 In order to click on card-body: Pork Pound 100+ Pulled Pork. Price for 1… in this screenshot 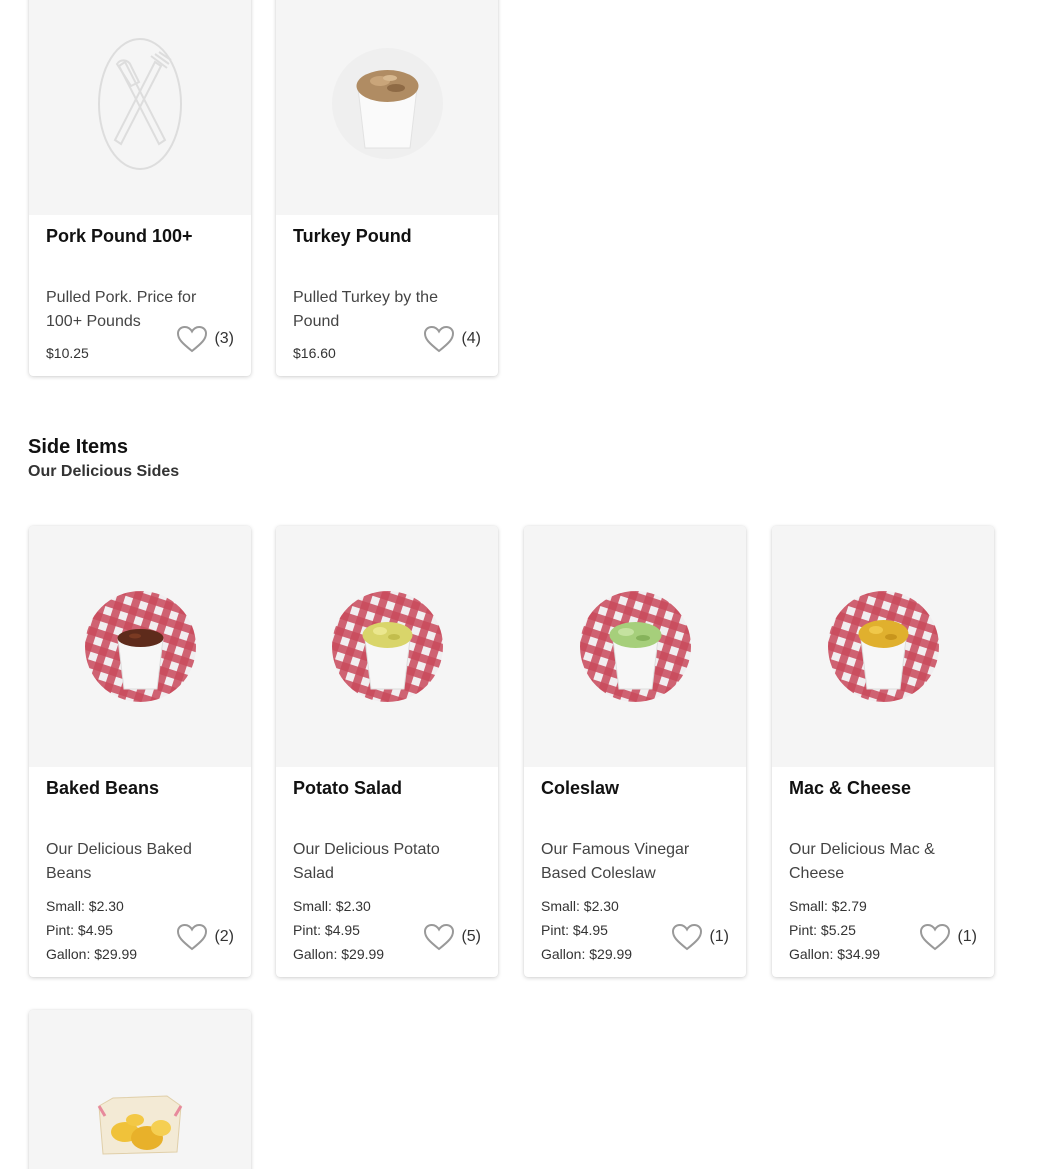, I will do `click(140, 295)`.